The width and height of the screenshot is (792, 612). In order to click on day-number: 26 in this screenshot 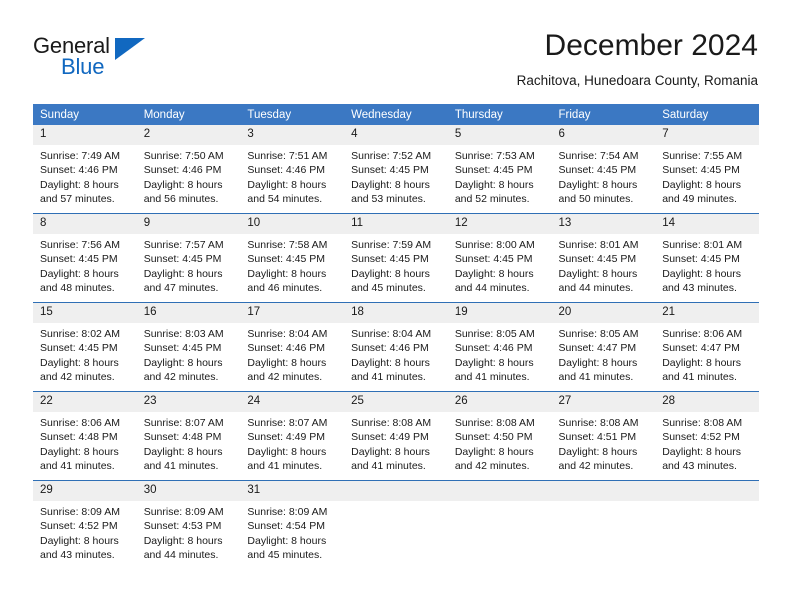, I will do `click(499, 402)`.